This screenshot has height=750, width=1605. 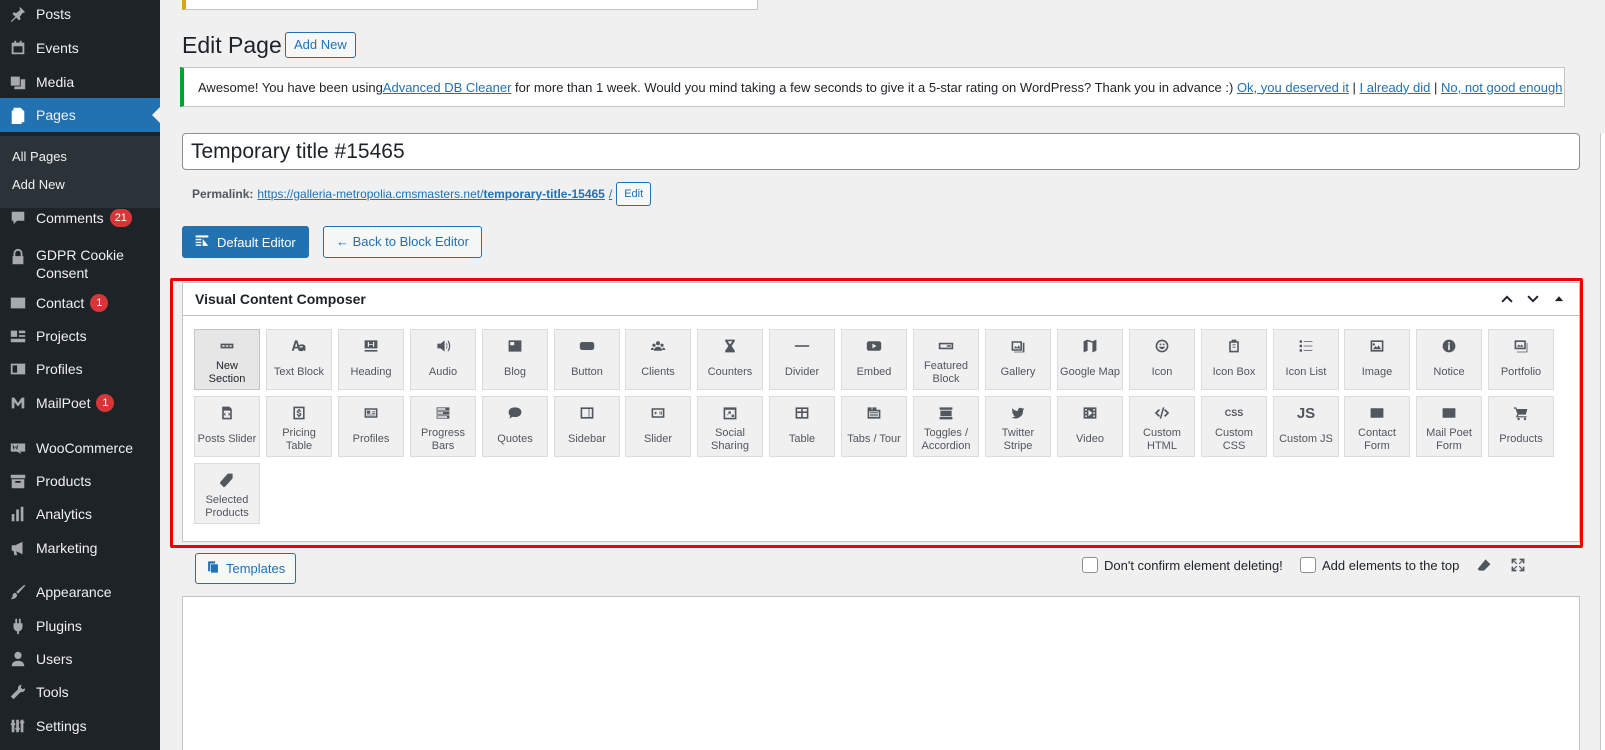 What do you see at coordinates (1162, 359) in the screenshot?
I see `composer-element-icon: Icon` at bounding box center [1162, 359].